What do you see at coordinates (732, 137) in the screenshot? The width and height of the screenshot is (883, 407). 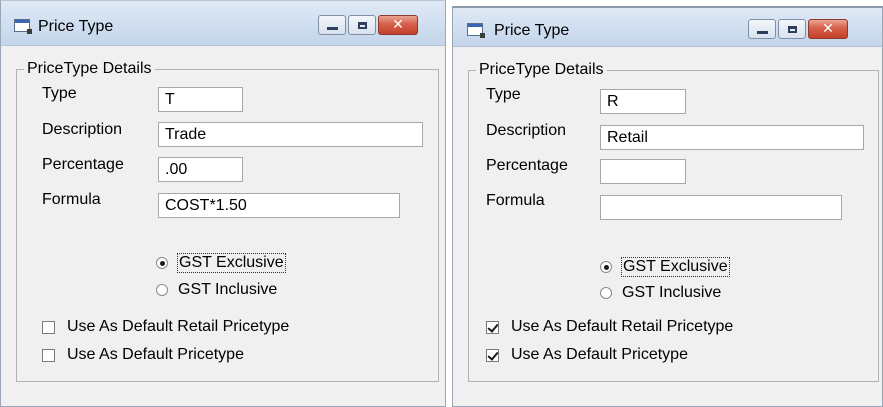 I see `description-field: Retail` at bounding box center [732, 137].